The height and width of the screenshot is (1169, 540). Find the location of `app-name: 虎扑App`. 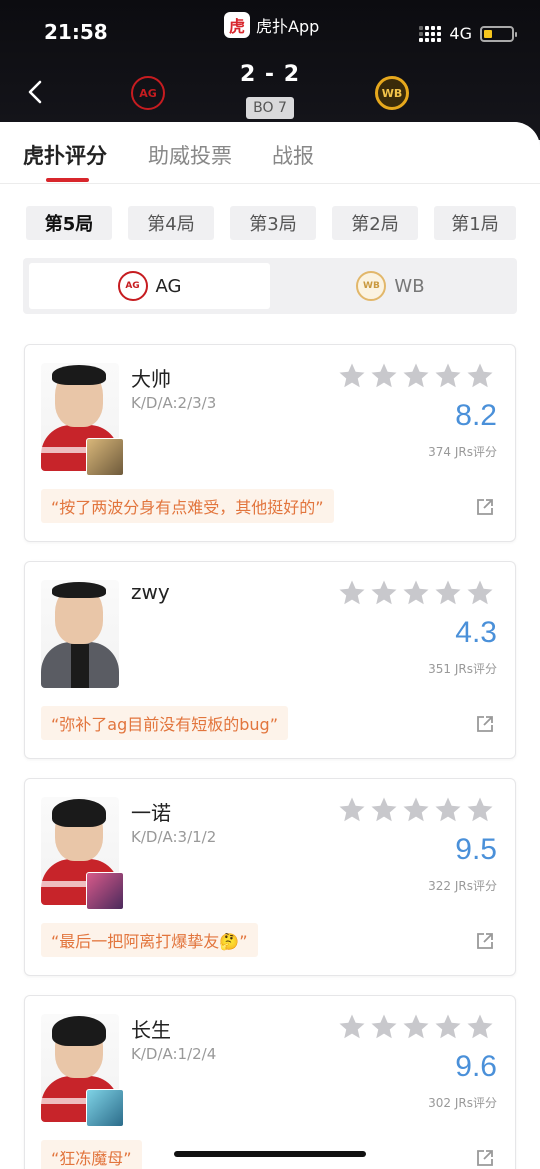

app-name: 虎扑App is located at coordinates (288, 26).